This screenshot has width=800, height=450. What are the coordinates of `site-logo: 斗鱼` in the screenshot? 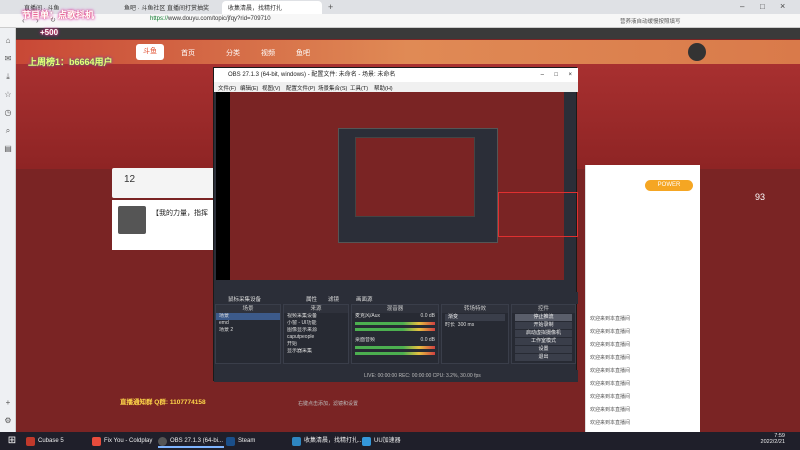 It's located at (150, 52).